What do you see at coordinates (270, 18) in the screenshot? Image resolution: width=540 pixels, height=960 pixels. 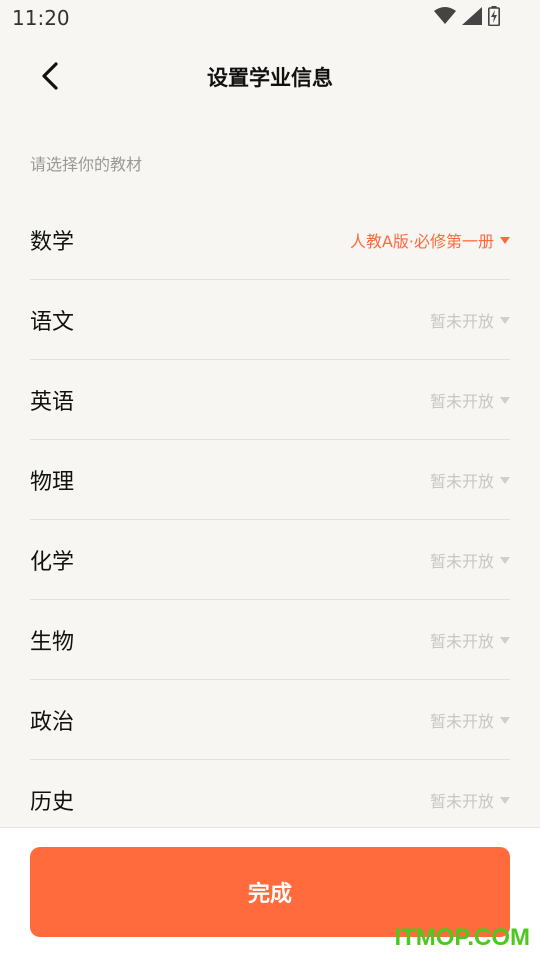 I see `status-bar: 11:20` at bounding box center [270, 18].